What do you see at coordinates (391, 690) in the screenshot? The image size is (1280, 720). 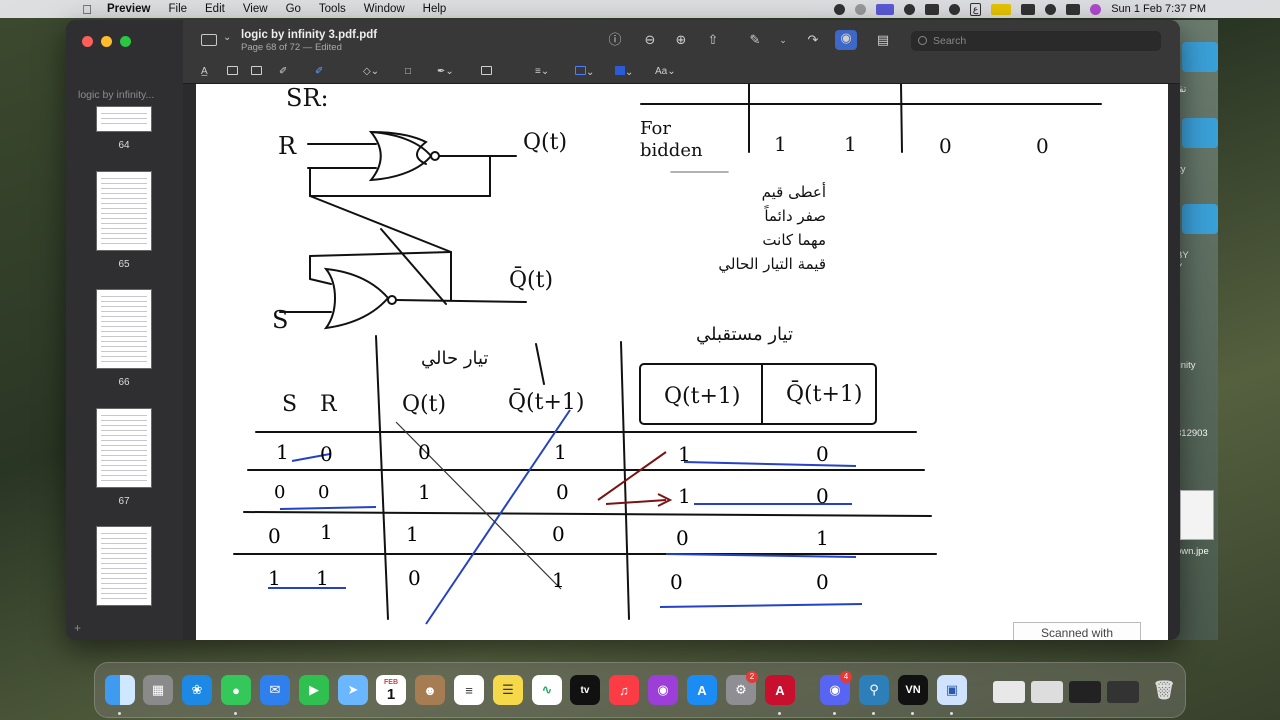 I see `calendar-icon: FEB 1` at bounding box center [391, 690].